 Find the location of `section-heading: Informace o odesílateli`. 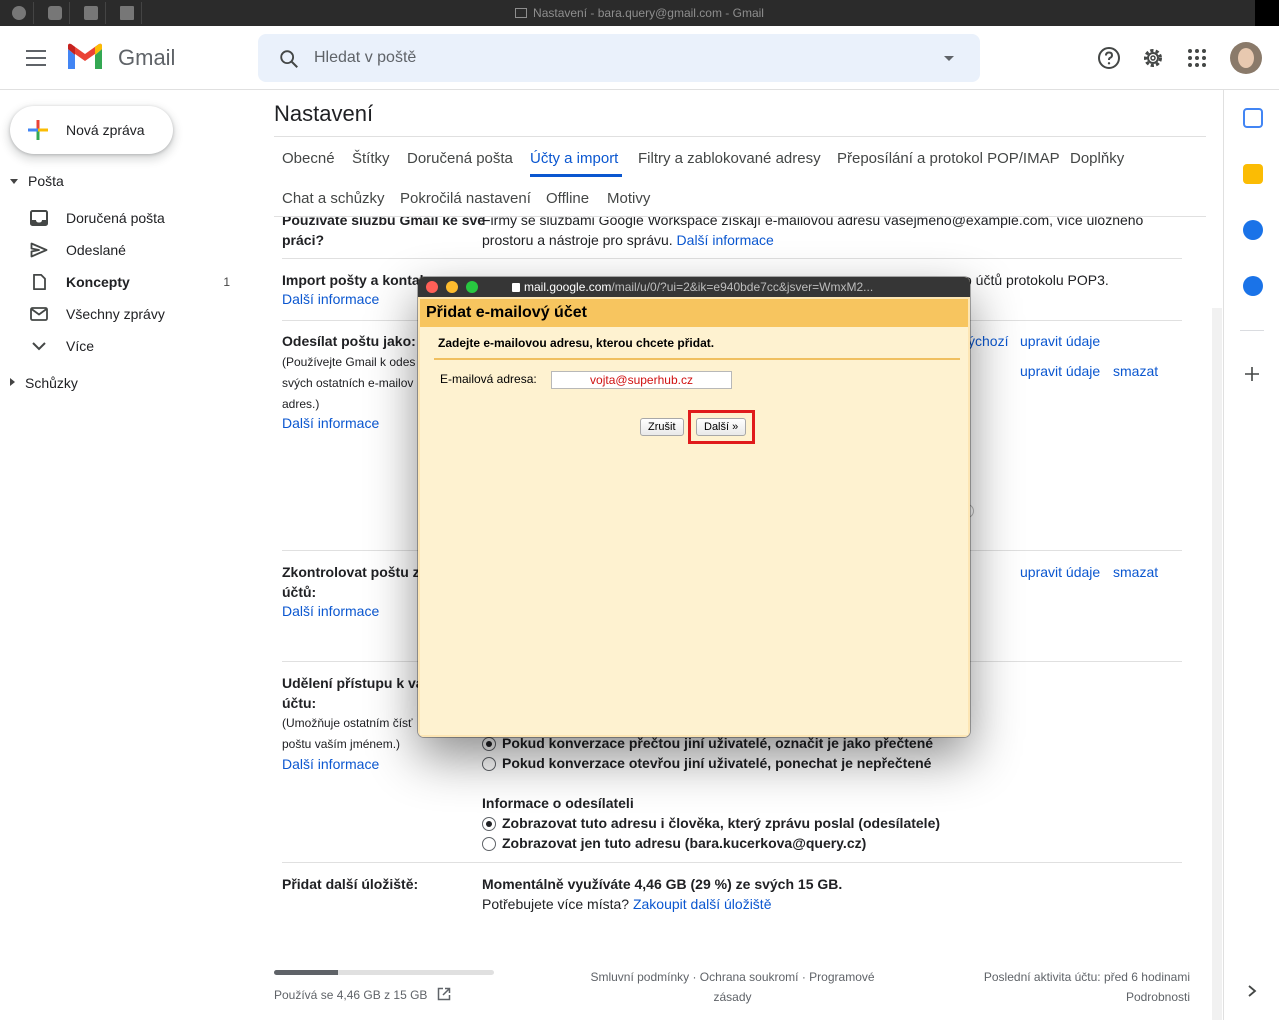

section-heading: Informace o odesílateli is located at coordinates (558, 803).